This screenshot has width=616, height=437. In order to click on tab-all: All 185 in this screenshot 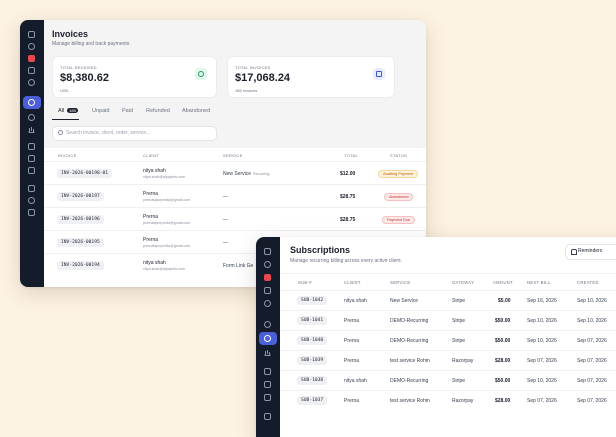, I will do `click(68, 111)`.